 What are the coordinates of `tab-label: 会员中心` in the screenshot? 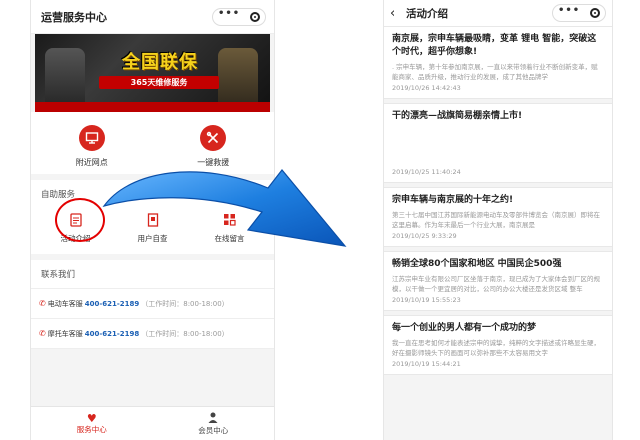 It's located at (213, 430).